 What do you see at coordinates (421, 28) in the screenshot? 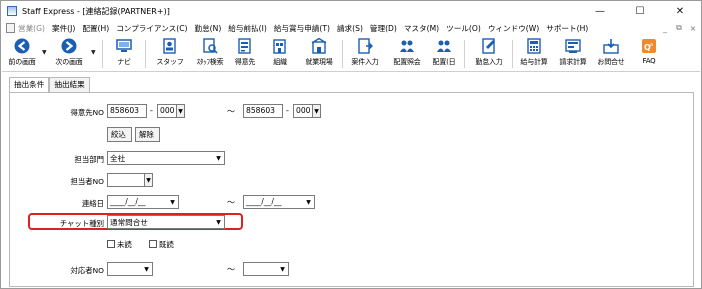
I see `menu-master: マスタ(M)` at bounding box center [421, 28].